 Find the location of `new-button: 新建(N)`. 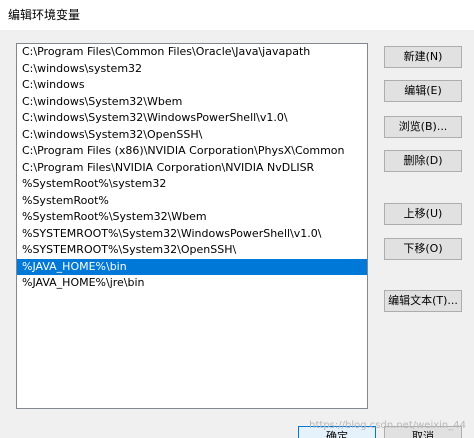

new-button: 新建(N) is located at coordinates (423, 57).